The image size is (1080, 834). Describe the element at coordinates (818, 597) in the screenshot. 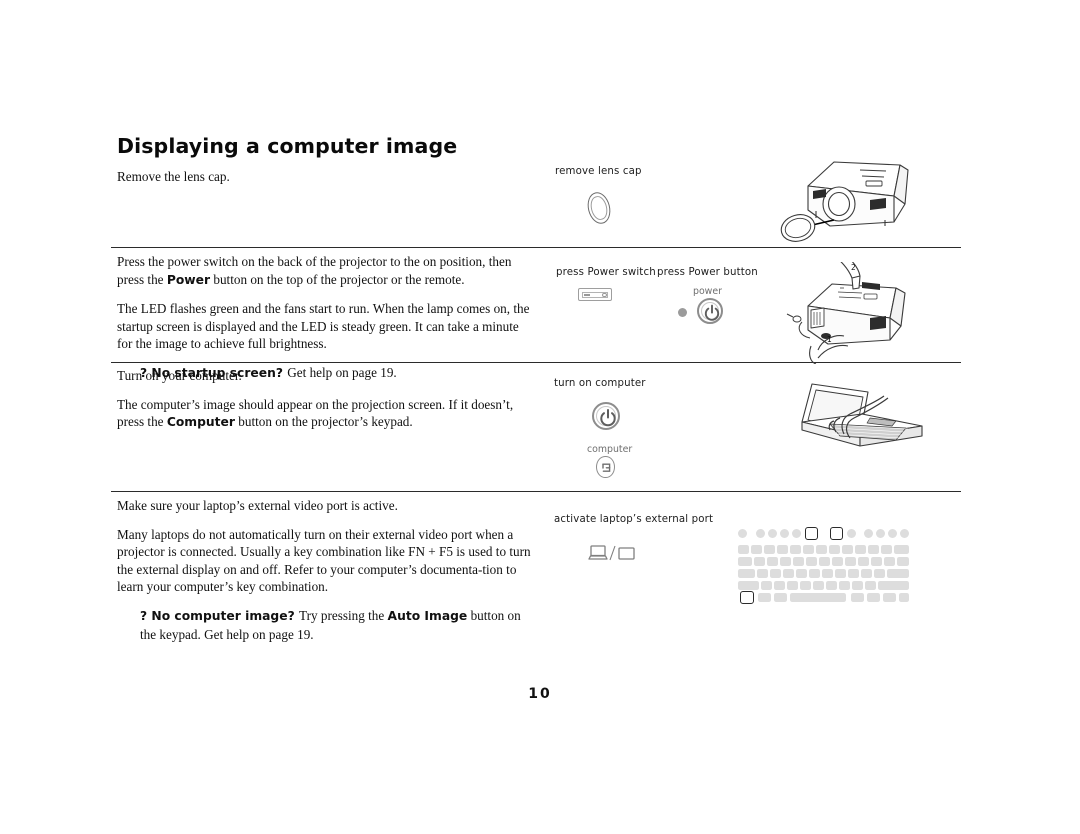

I see `key-space` at that location.